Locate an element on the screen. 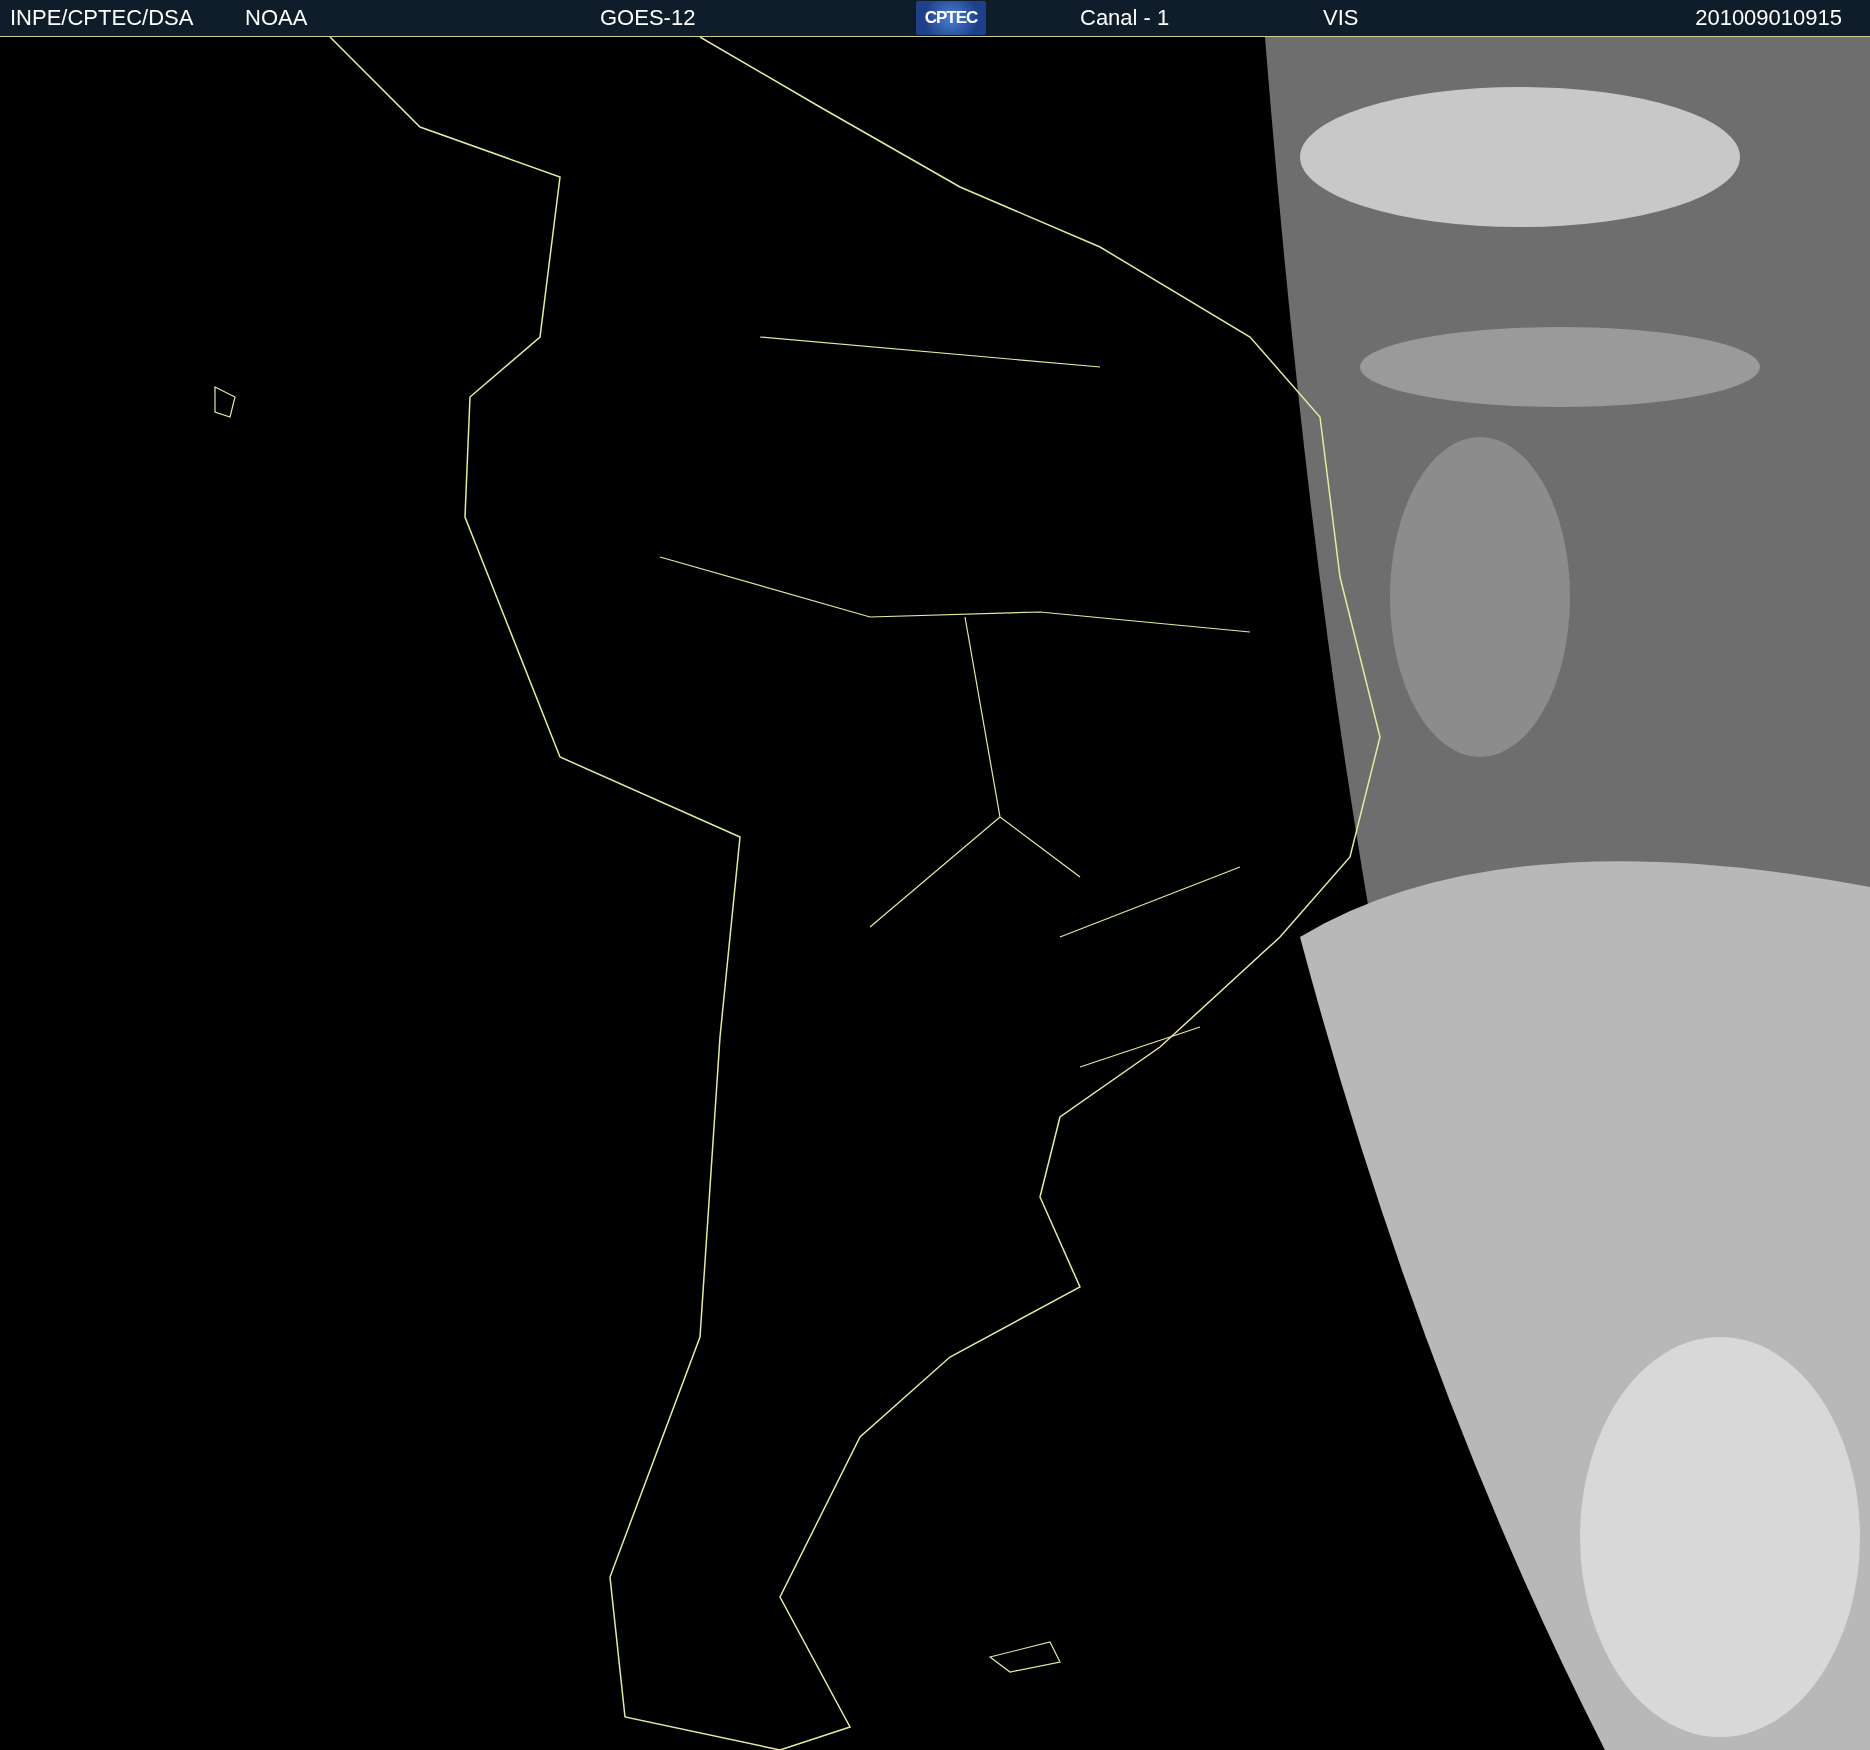 The image size is (1870, 1750). channel-label: Canal - 1 is located at coordinates (1125, 18).